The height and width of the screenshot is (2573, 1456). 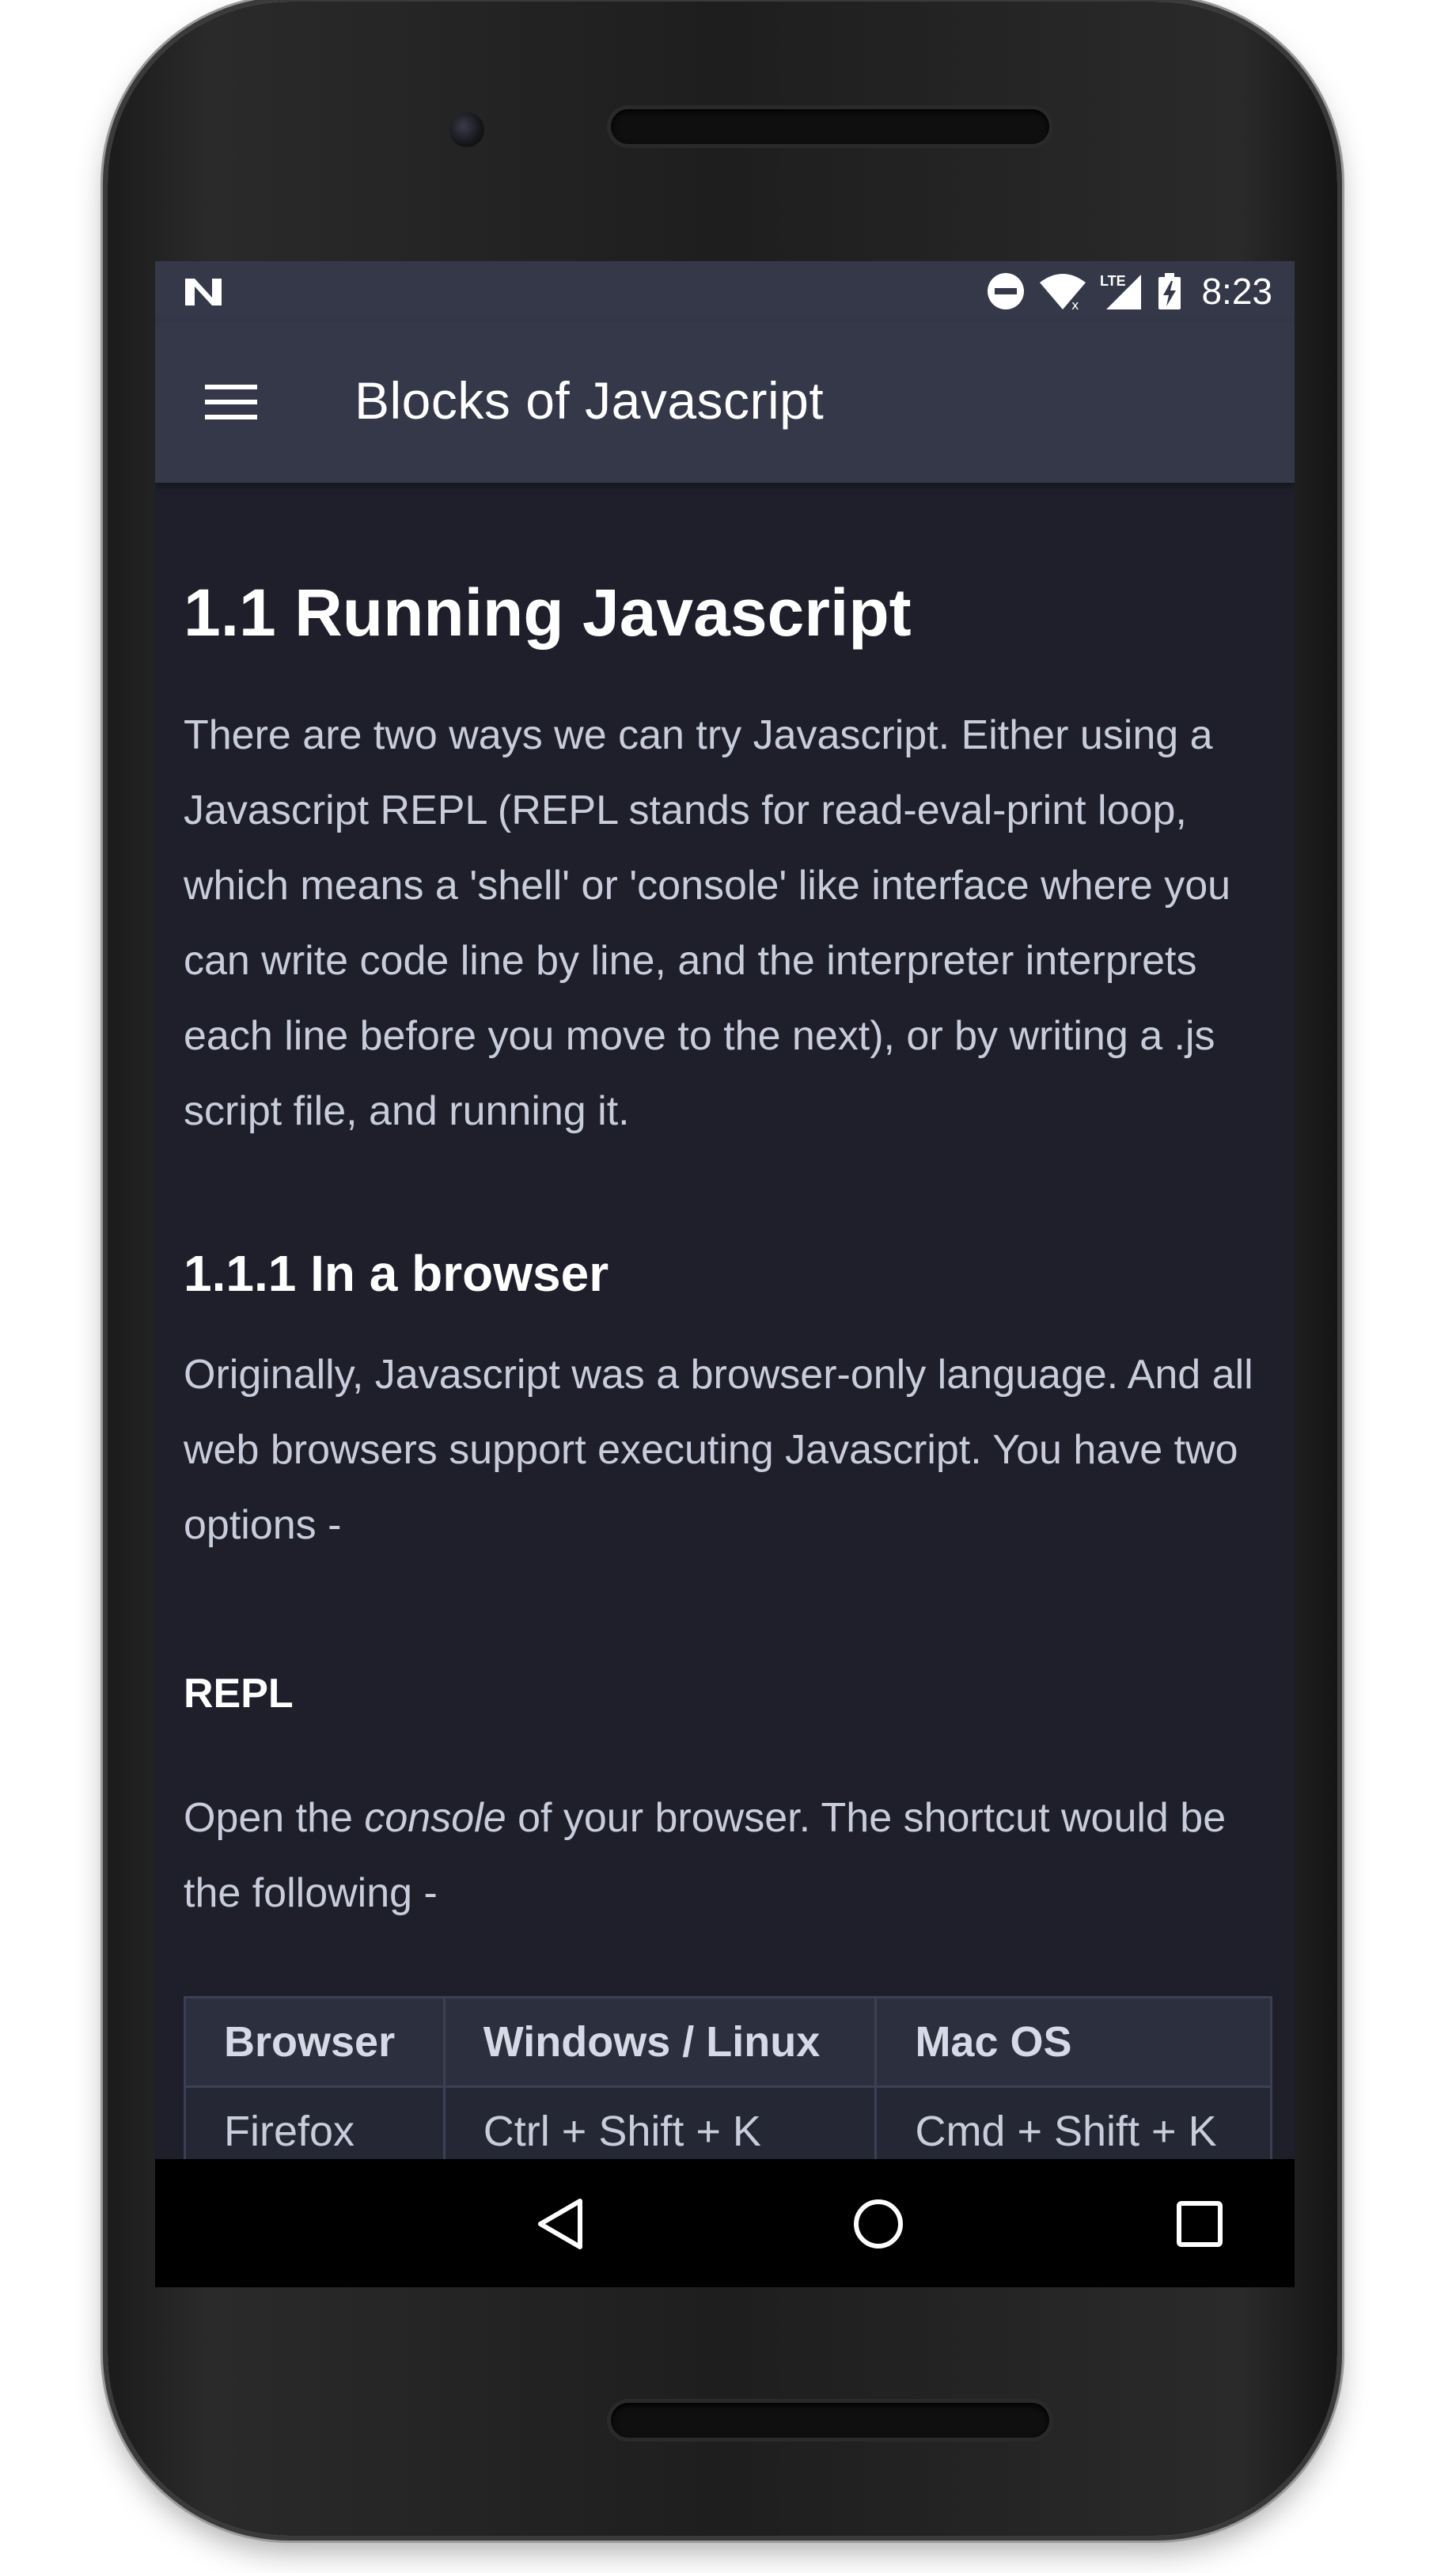 I want to click on do-not-disturb-icon, so click(x=1006, y=291).